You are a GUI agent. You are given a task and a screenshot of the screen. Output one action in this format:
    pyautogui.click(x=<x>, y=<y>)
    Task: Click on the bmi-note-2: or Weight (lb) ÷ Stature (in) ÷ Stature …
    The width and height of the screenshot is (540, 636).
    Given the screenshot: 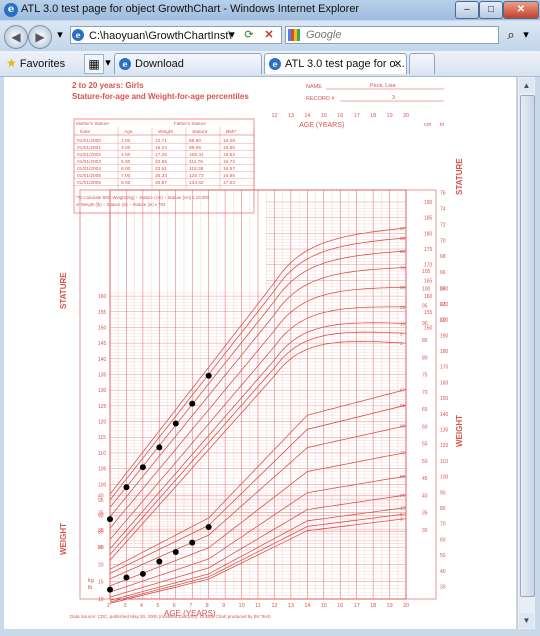 What is the action you would take?
    pyautogui.click(x=121, y=204)
    